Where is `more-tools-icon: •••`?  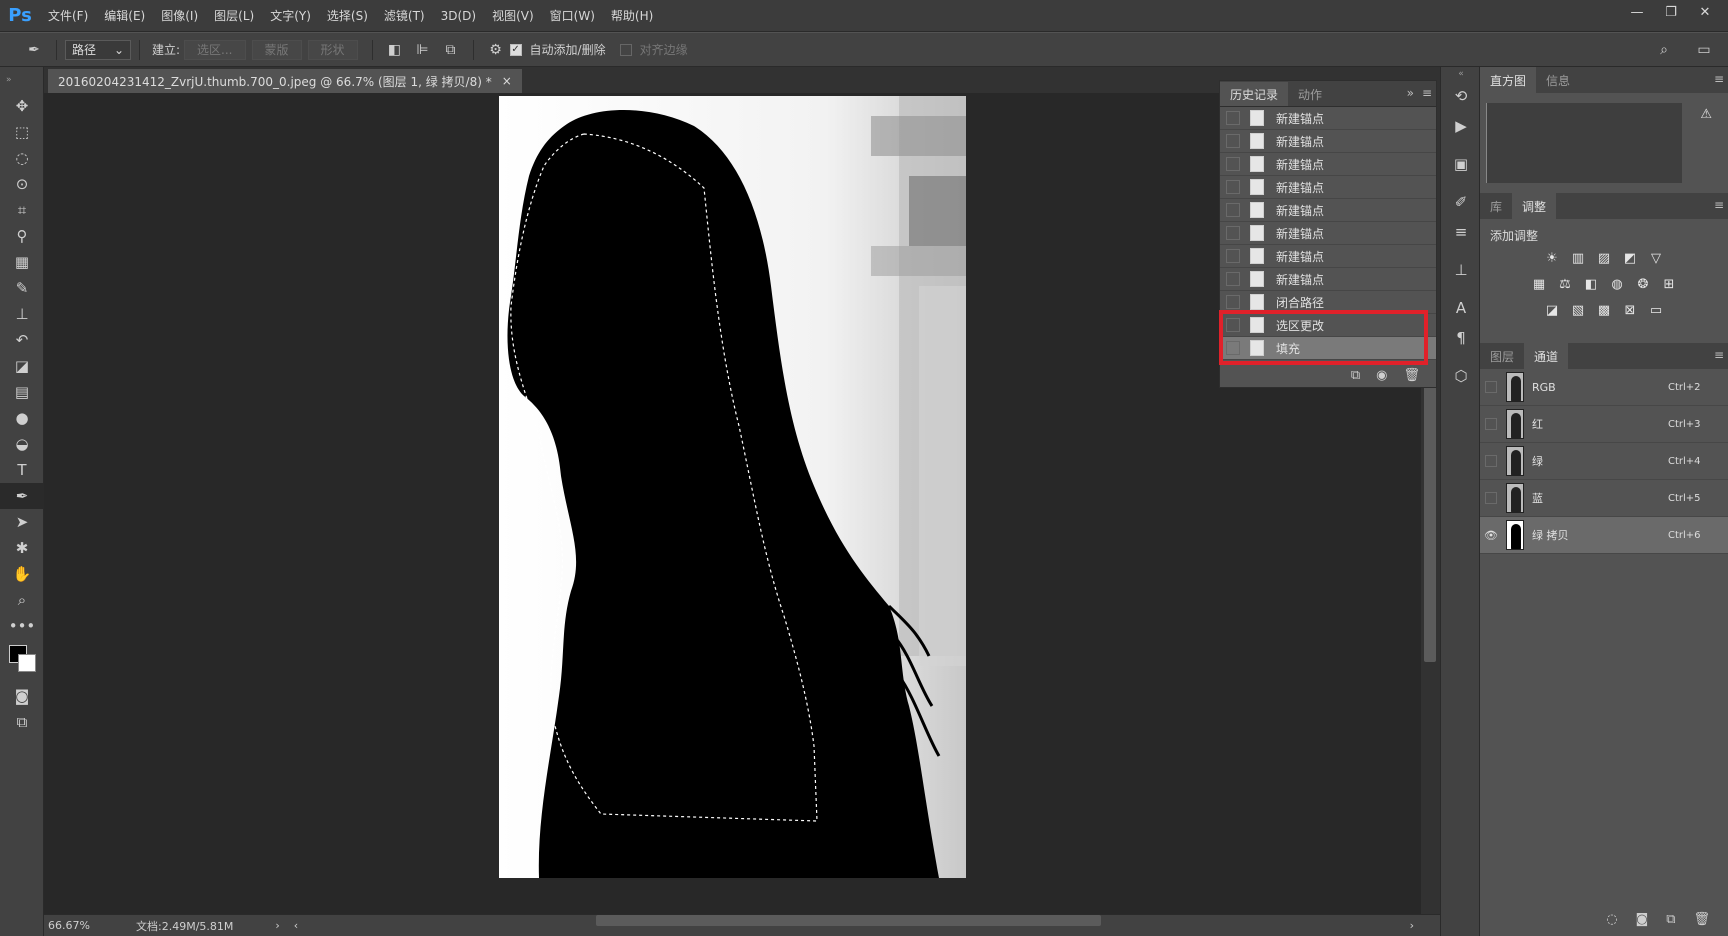
more-tools-icon: ••• is located at coordinates (22, 626).